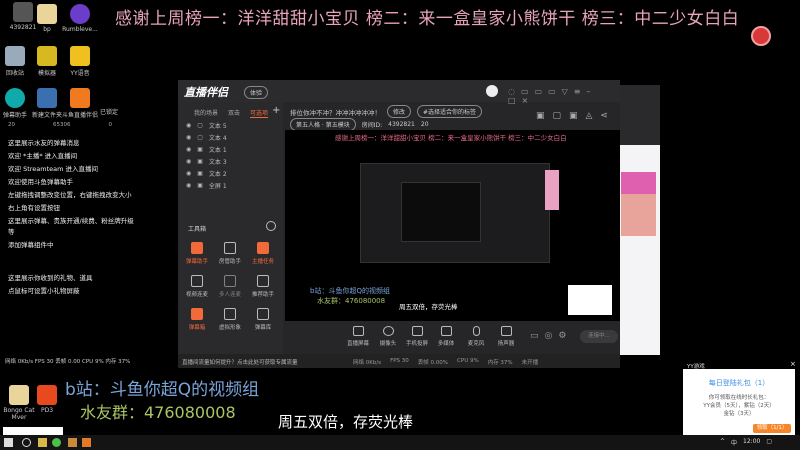 The height and width of the screenshot is (450, 800). Describe the element at coordinates (451, 138) in the screenshot. I see `preview-banner: 感谢上周榜一：洋洋甜甜小宝贝 榜二：来一盒皇家小熊饼干 榜三：中二少女白白` at that location.